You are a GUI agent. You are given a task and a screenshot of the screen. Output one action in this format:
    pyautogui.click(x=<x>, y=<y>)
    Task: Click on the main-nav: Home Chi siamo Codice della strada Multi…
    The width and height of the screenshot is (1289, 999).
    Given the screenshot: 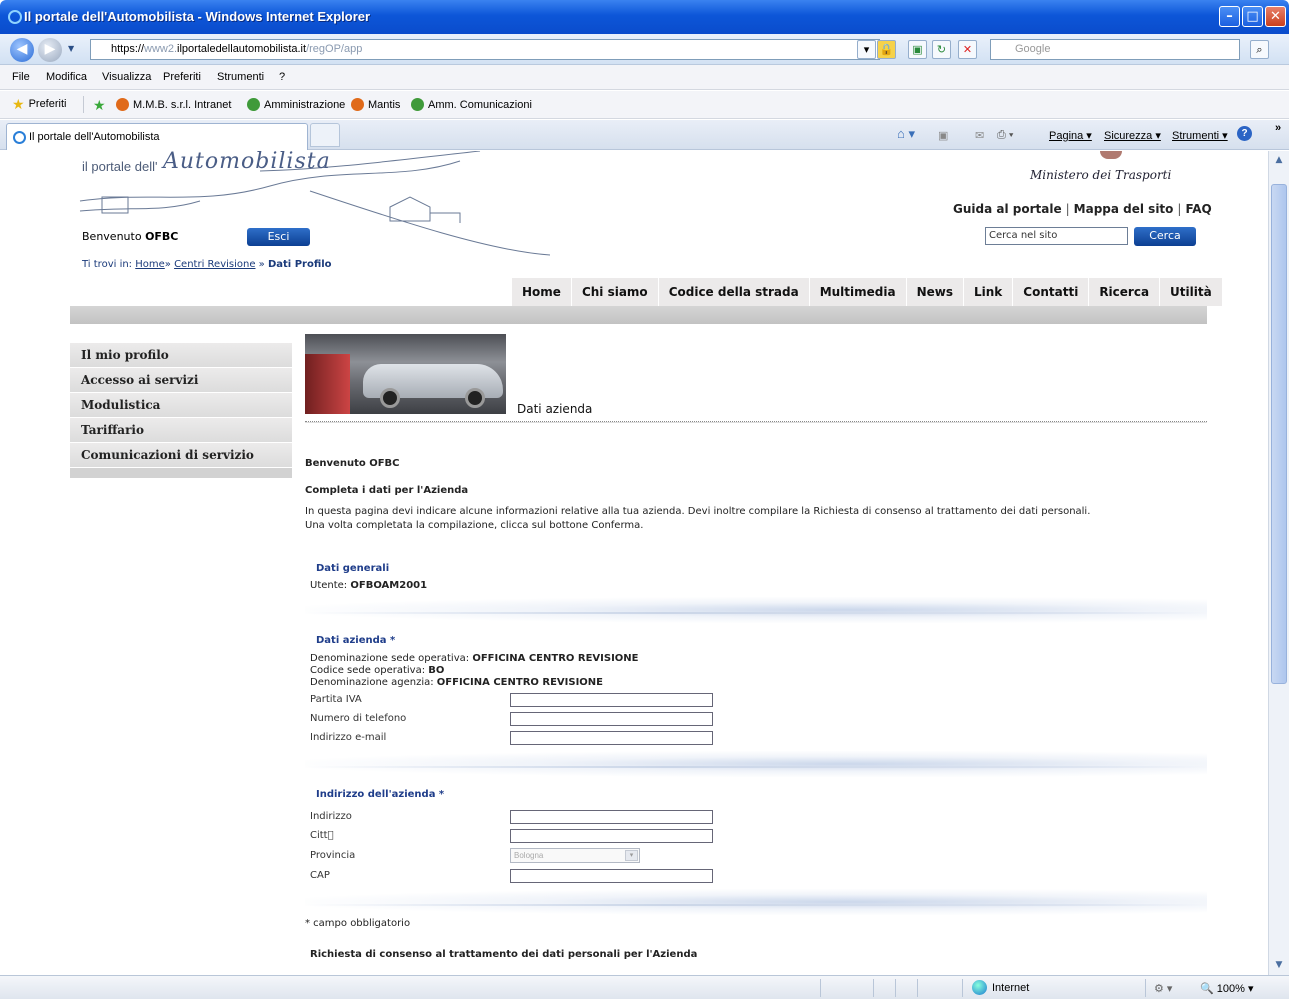 What is the action you would take?
    pyautogui.click(x=867, y=292)
    